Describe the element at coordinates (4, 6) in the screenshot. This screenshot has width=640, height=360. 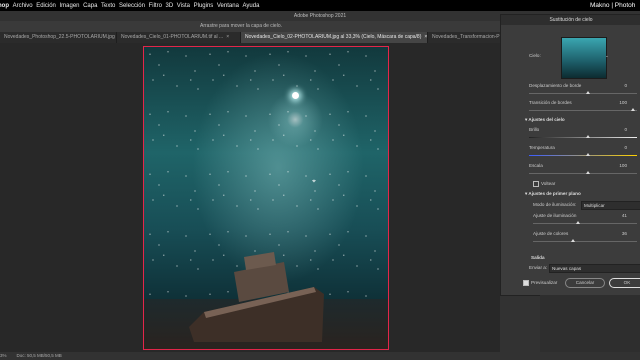
I see `app-menu: hop` at that location.